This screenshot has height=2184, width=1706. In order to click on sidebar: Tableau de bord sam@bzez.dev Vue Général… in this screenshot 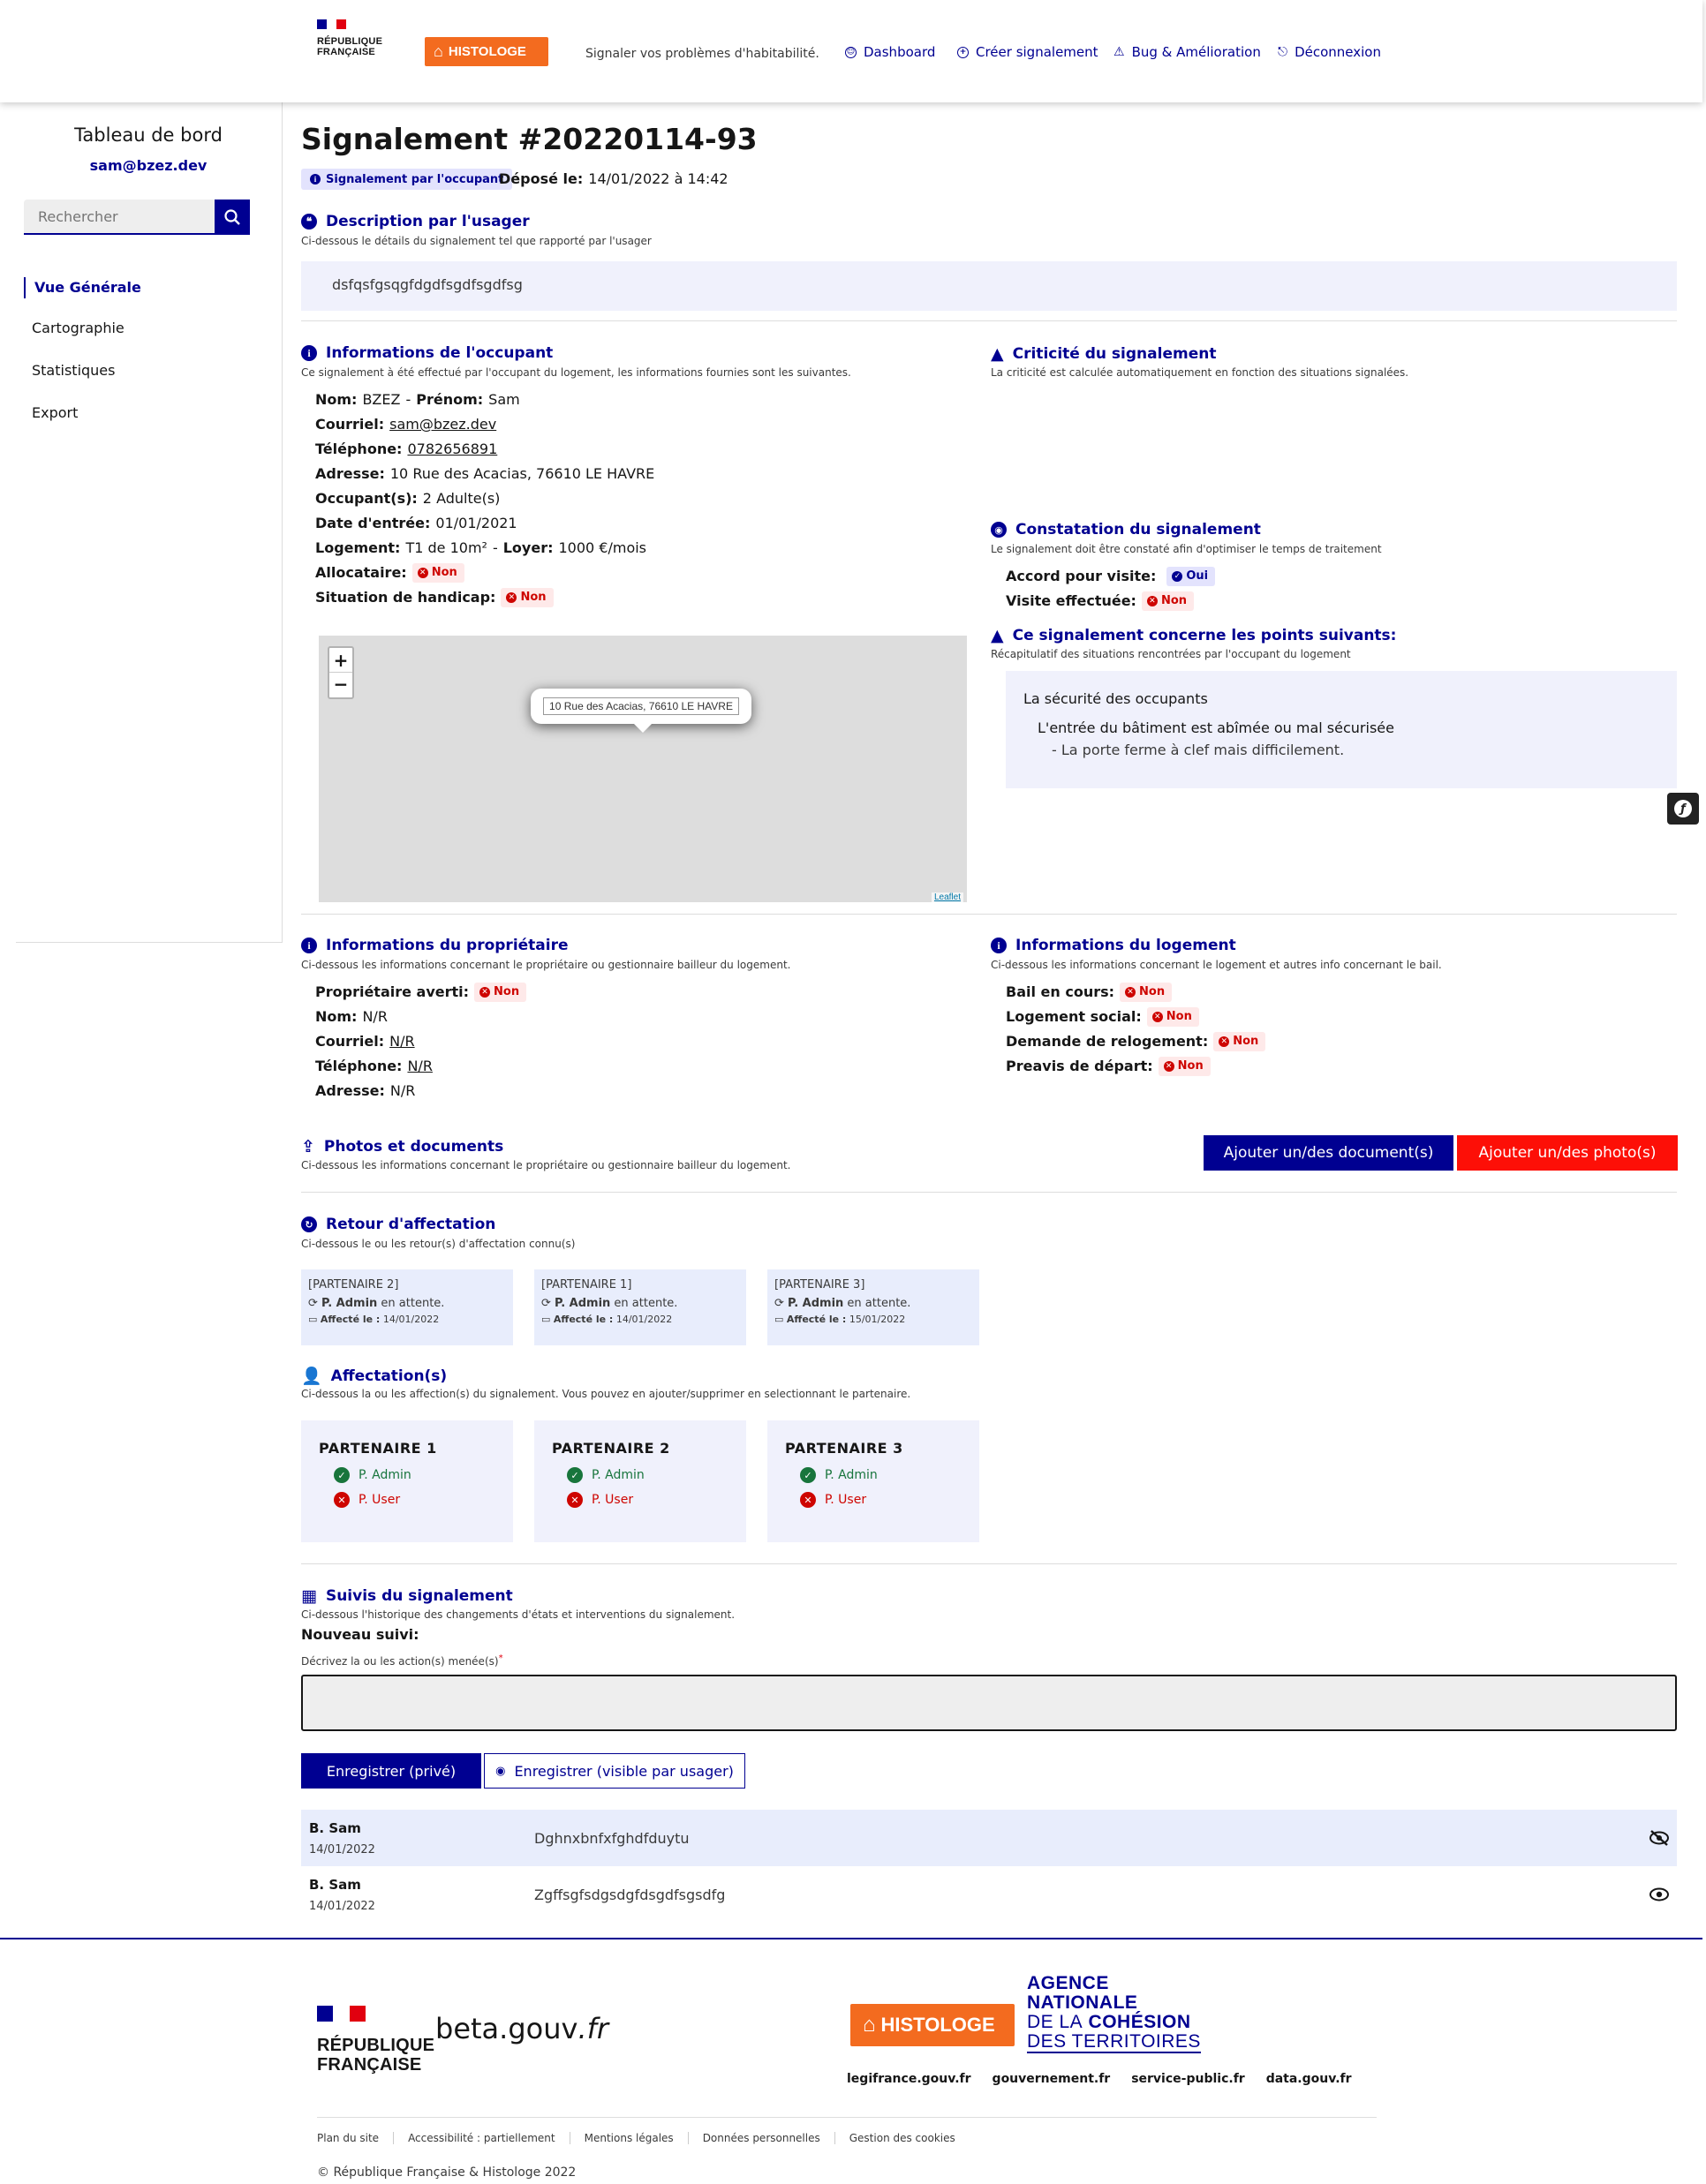, I will do `click(150, 522)`.